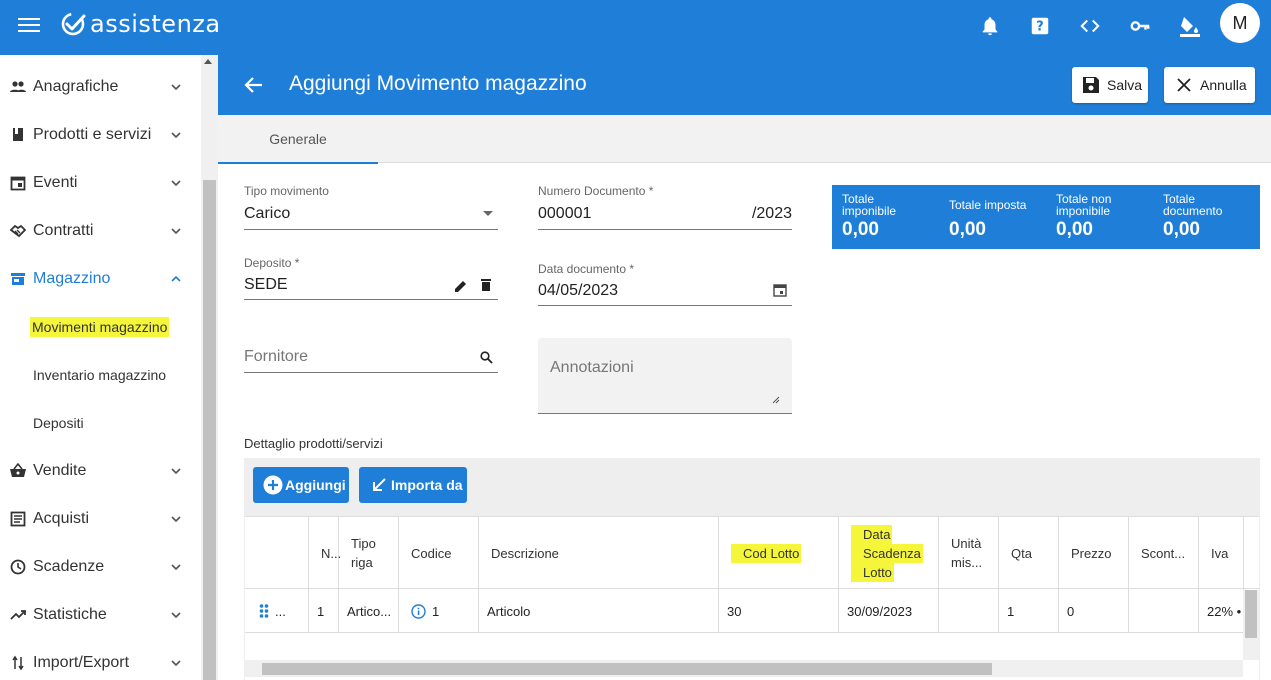  I want to click on total-non-imponibile: Totale non imponibile 0,00, so click(1099, 217).